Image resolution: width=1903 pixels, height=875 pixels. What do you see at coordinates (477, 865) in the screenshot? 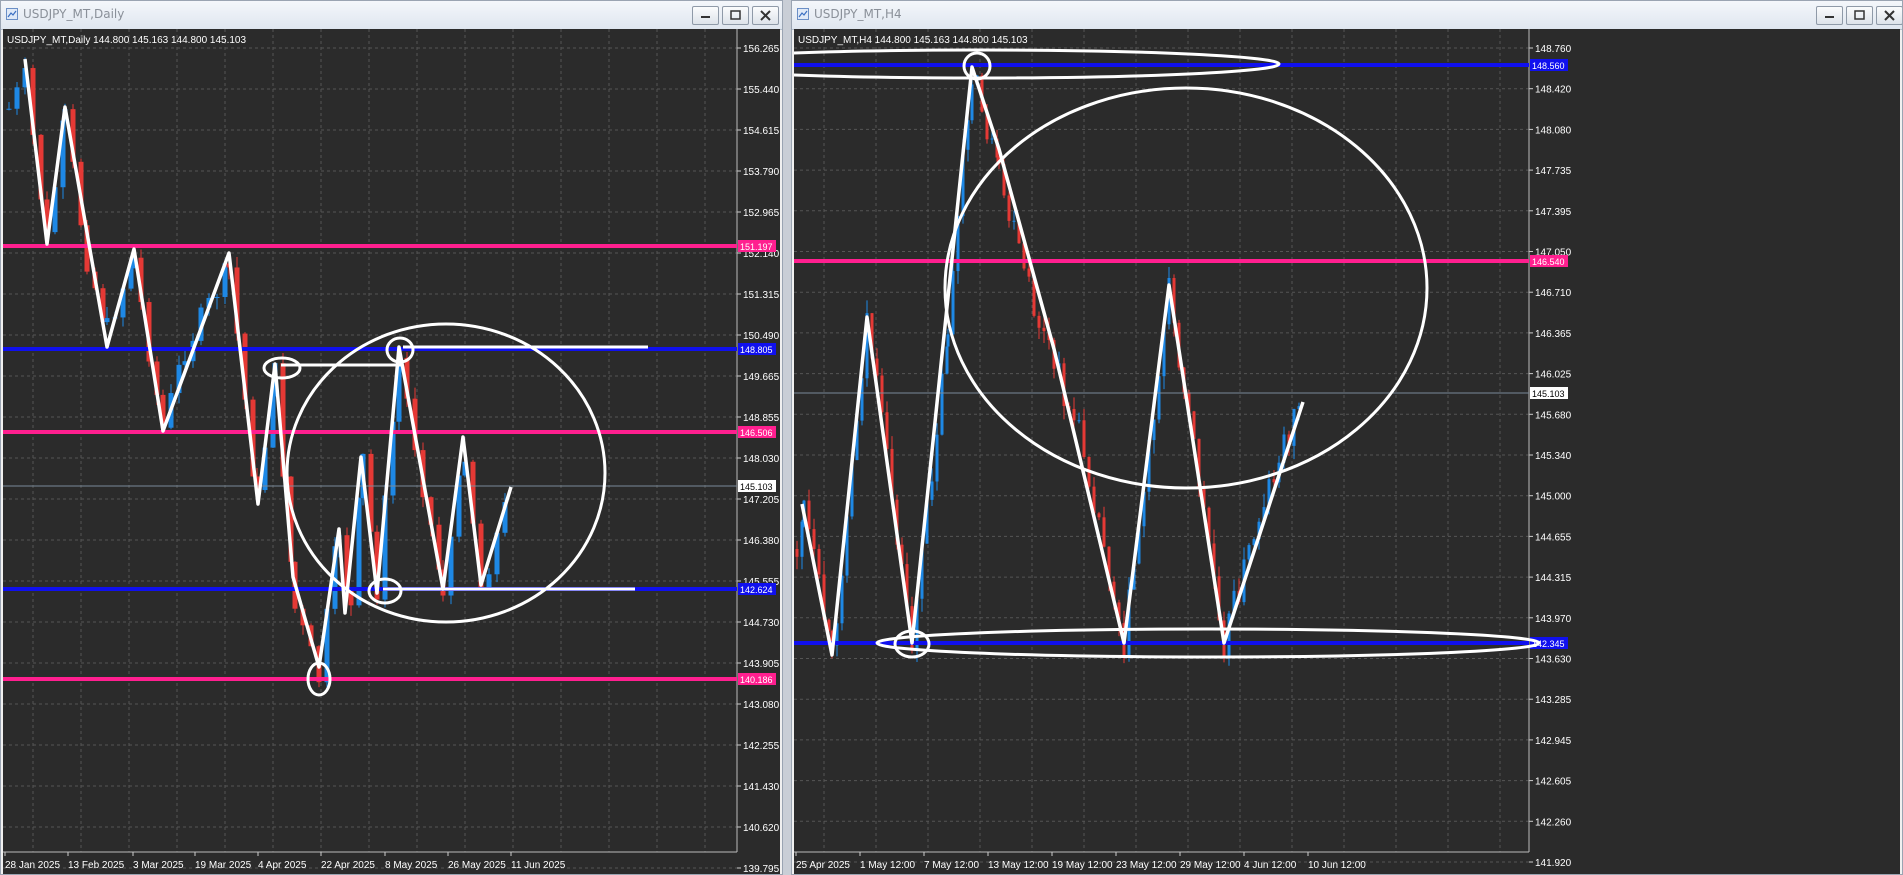
I see `date-label: 26 May 2025` at bounding box center [477, 865].